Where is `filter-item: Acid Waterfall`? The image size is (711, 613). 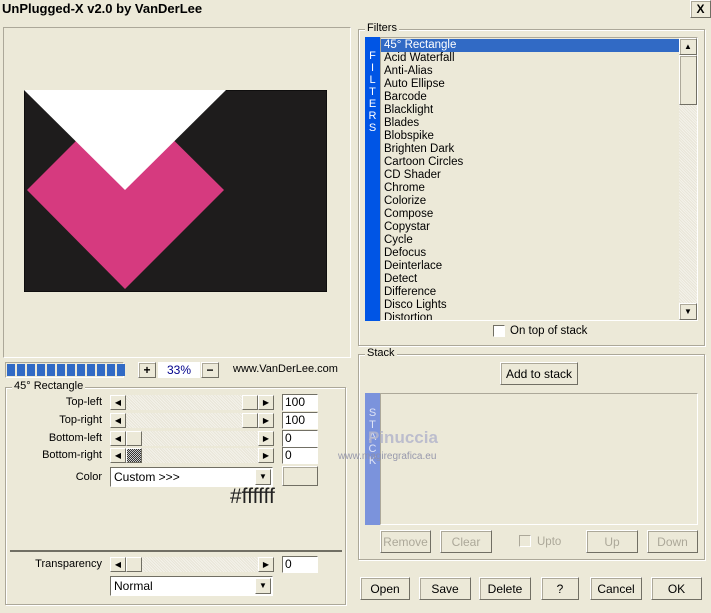 filter-item: Acid Waterfall is located at coordinates (530, 58).